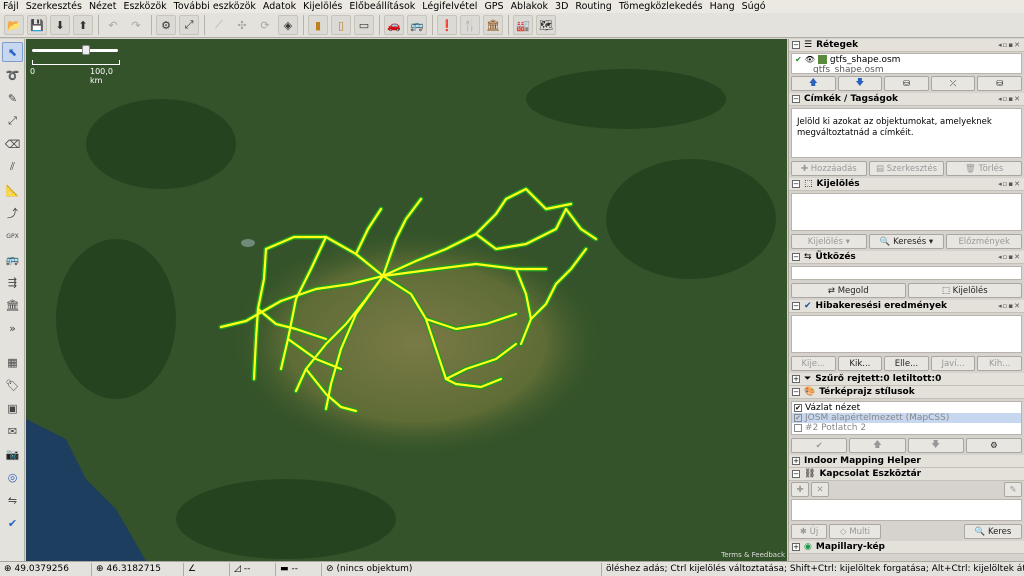 The image size is (1024, 576). I want to click on style-item: ✔ Vázlat nézet, so click(906, 408).